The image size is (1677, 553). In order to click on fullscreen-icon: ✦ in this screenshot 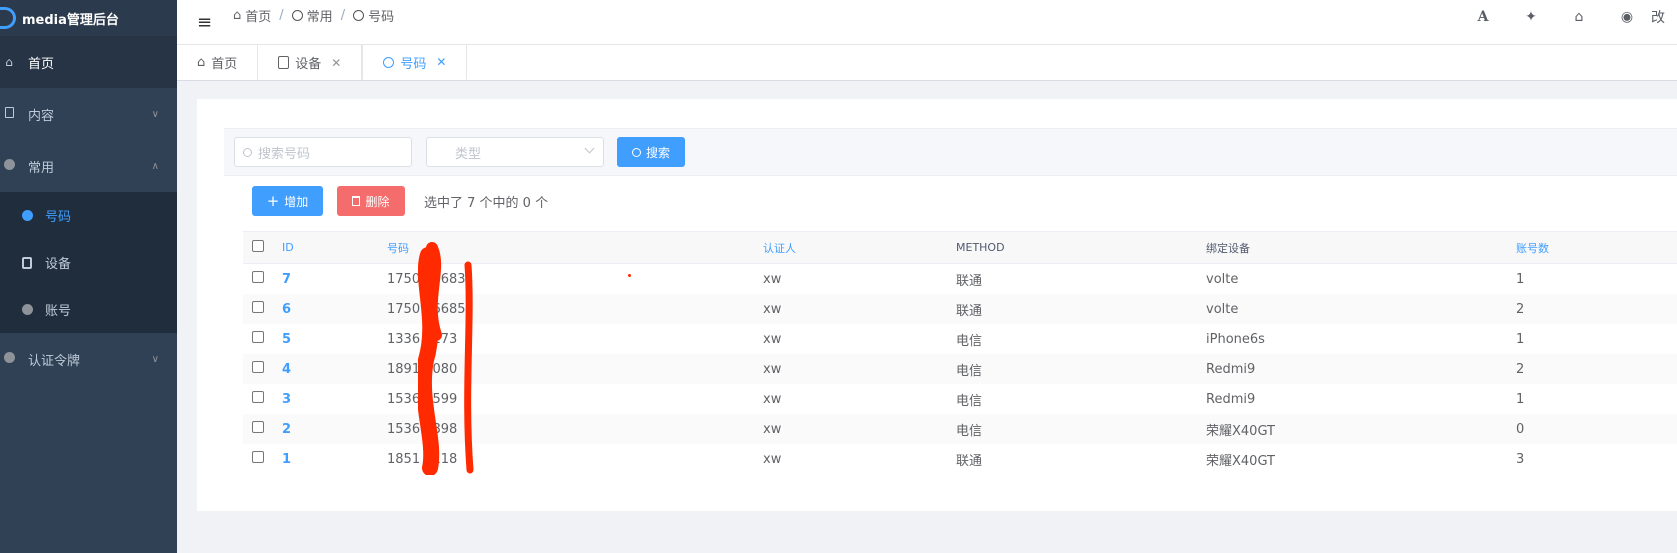, I will do `click(1531, 17)`.